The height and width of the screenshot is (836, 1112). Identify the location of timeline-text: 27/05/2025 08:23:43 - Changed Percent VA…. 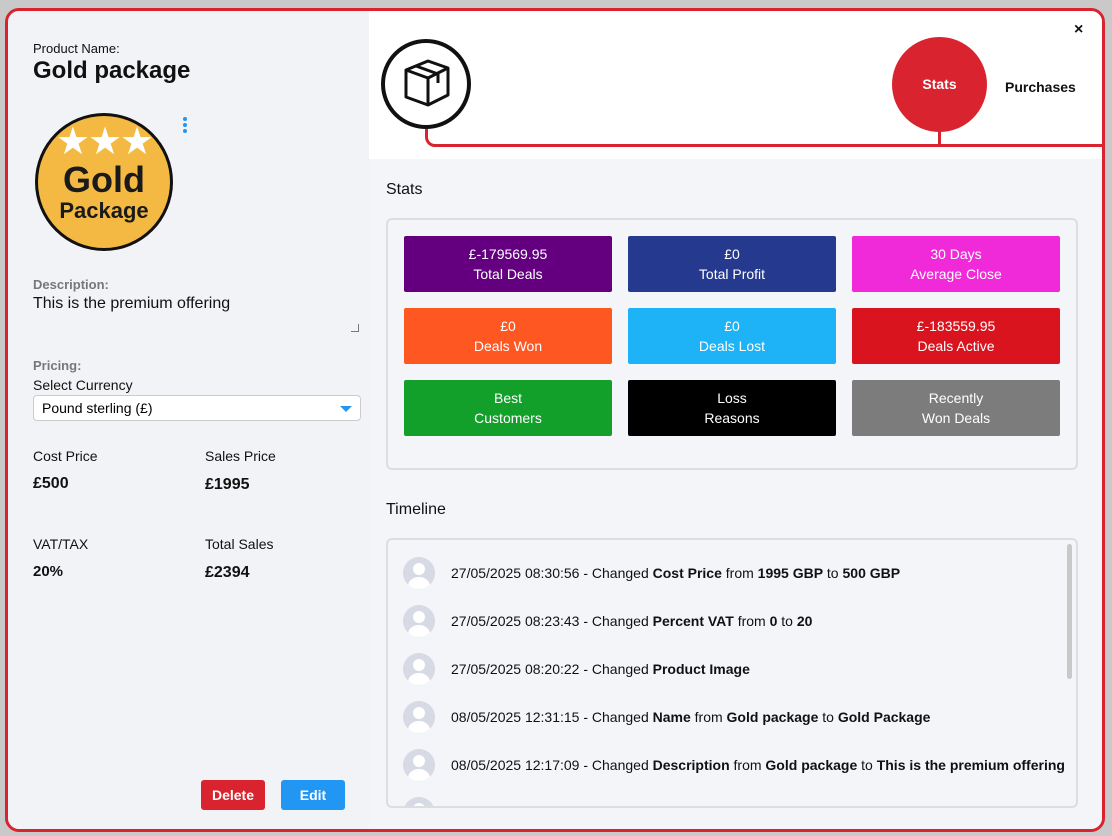
(632, 621).